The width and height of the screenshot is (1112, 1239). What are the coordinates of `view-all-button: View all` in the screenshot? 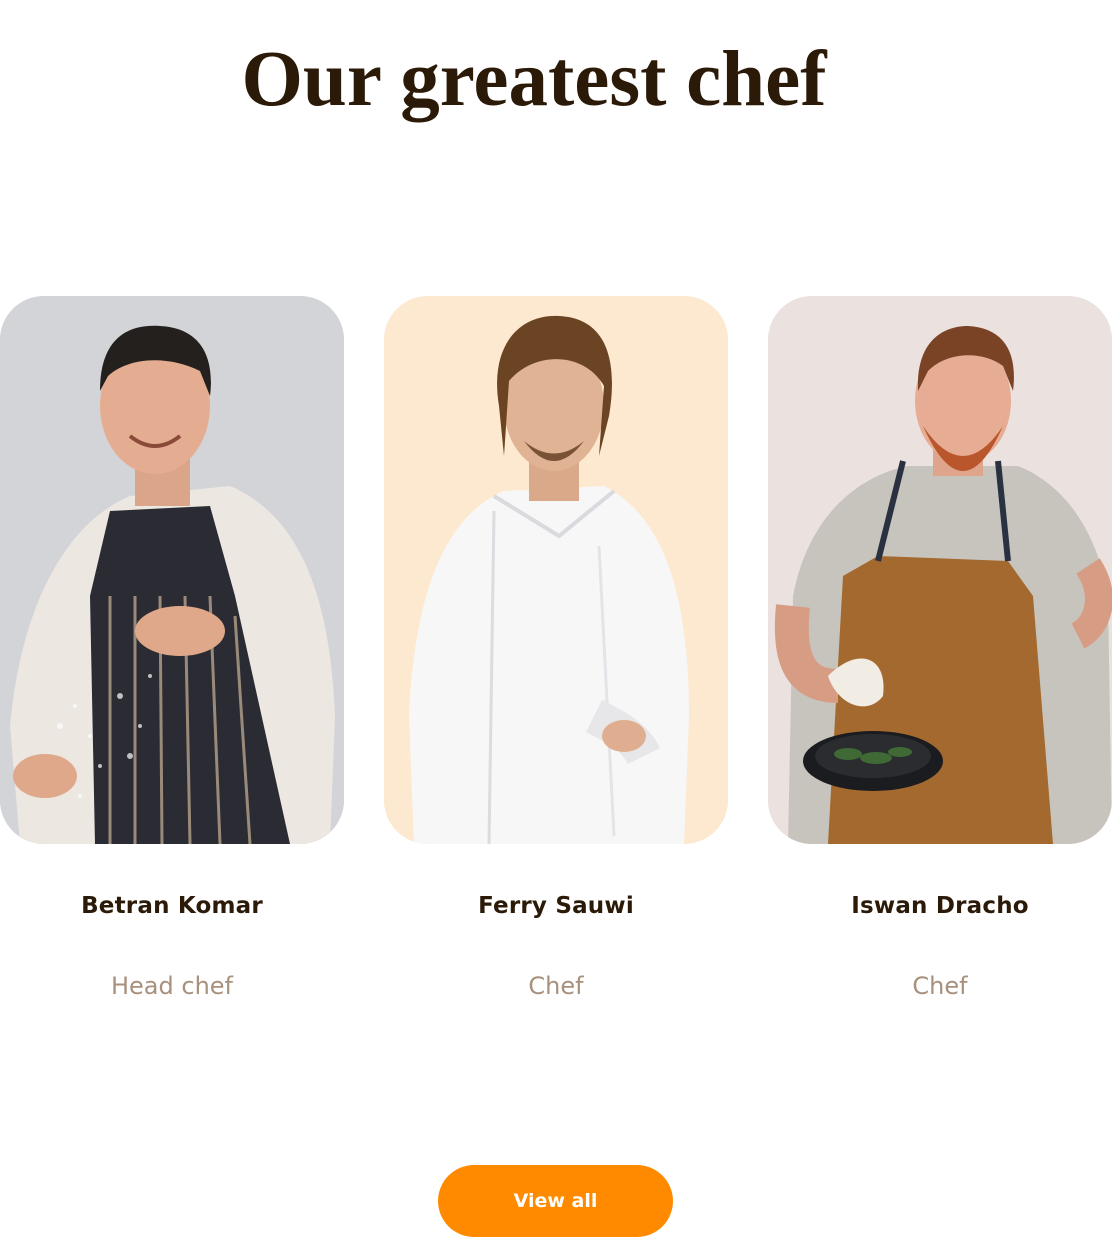 It's located at (555, 1201).